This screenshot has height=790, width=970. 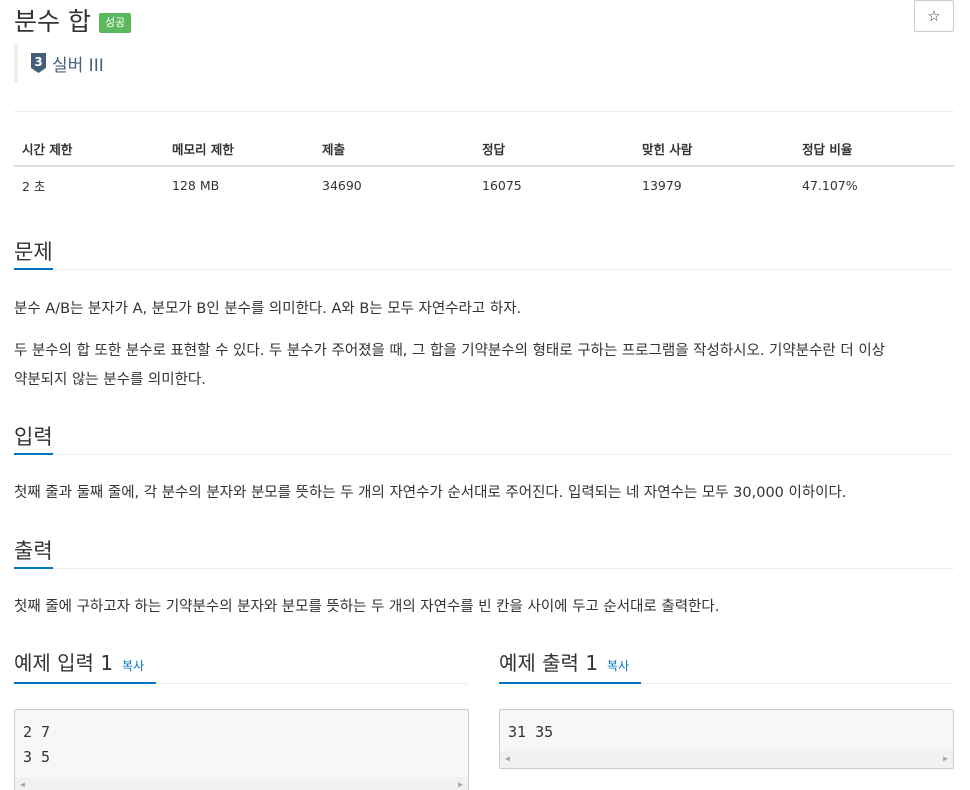 What do you see at coordinates (830, 185) in the screenshot?
I see `accept-ratio-value: 47.107%` at bounding box center [830, 185].